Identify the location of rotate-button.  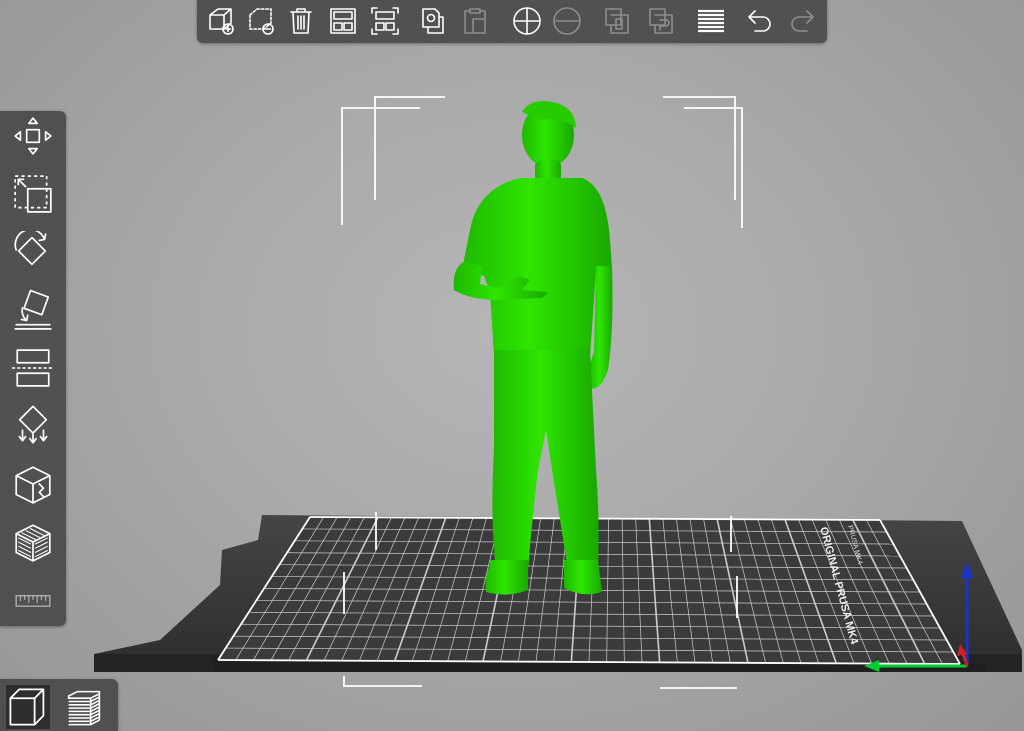
(33, 252).